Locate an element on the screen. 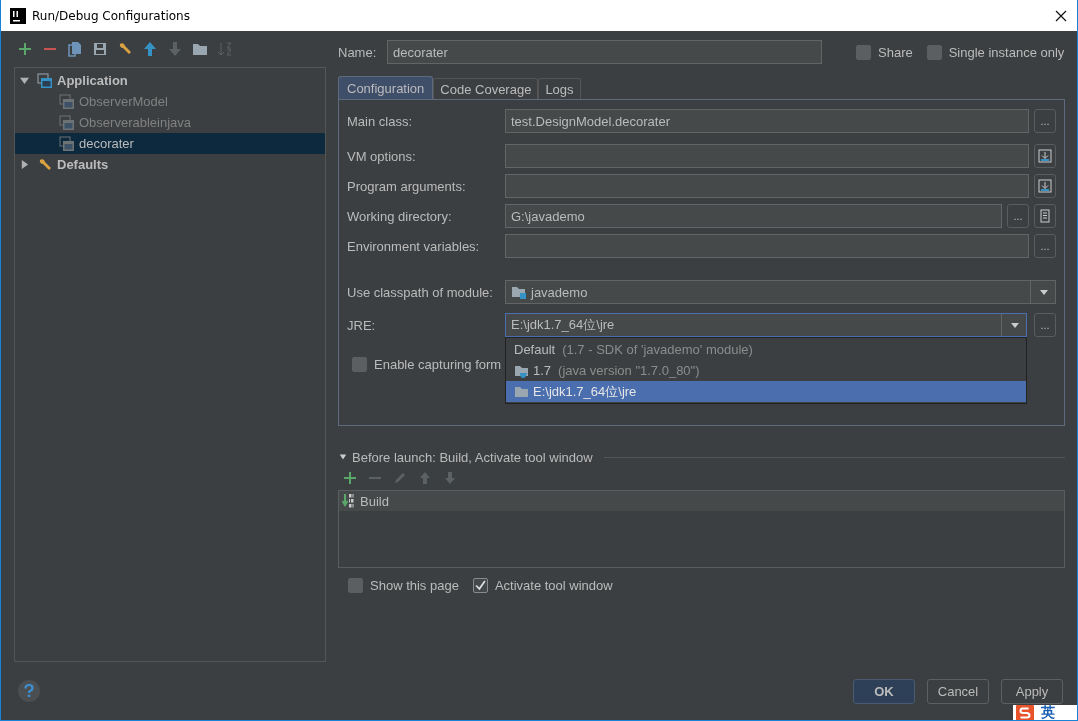 The height and width of the screenshot is (721, 1078). tab: Code Coverage is located at coordinates (486, 88).